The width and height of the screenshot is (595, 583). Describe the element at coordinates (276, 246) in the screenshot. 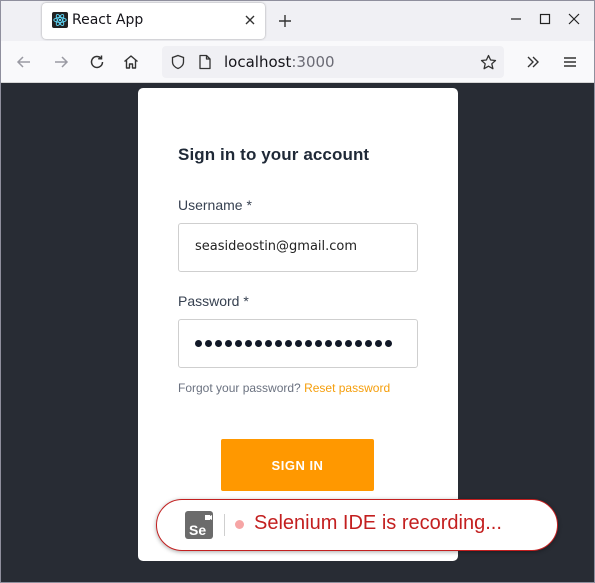

I see `username-value: seasideostin@gmail.com` at that location.